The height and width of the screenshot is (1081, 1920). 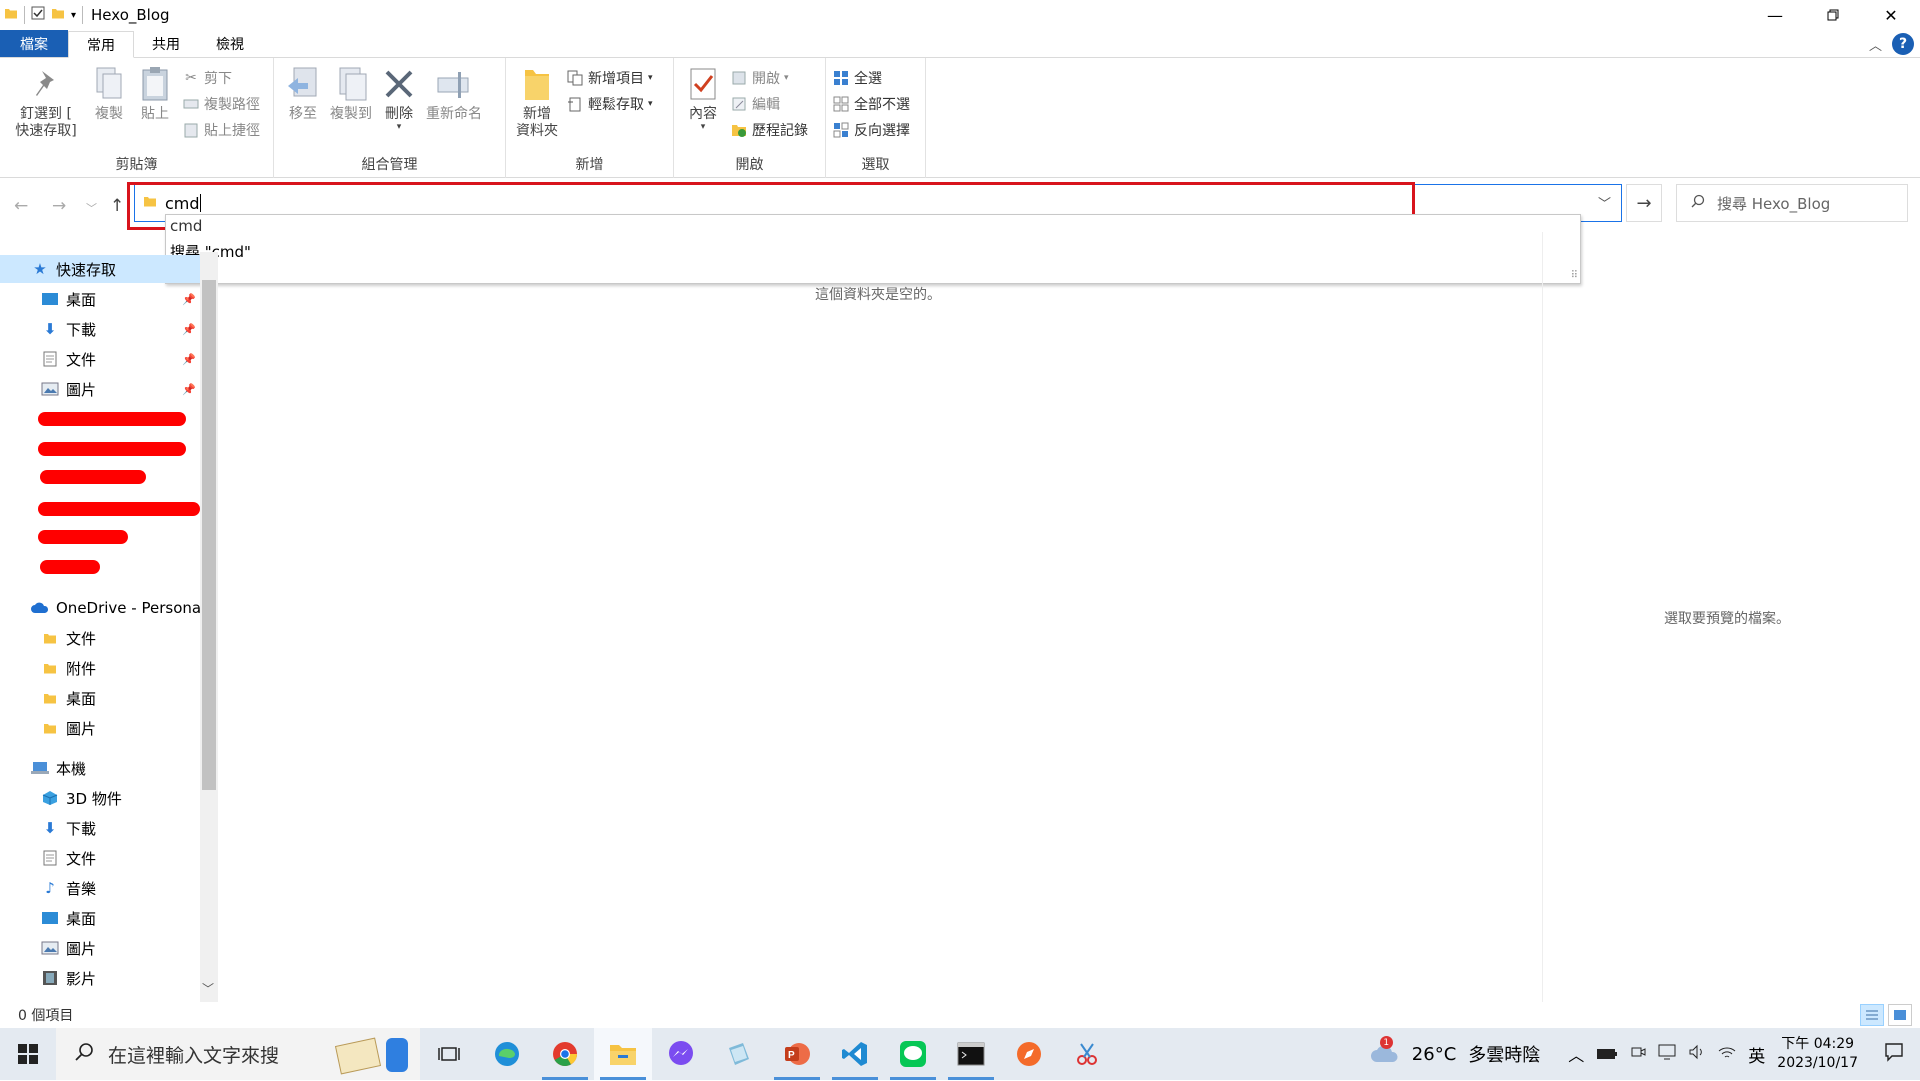 I want to click on windows-start-icon, so click(x=28, y=1054).